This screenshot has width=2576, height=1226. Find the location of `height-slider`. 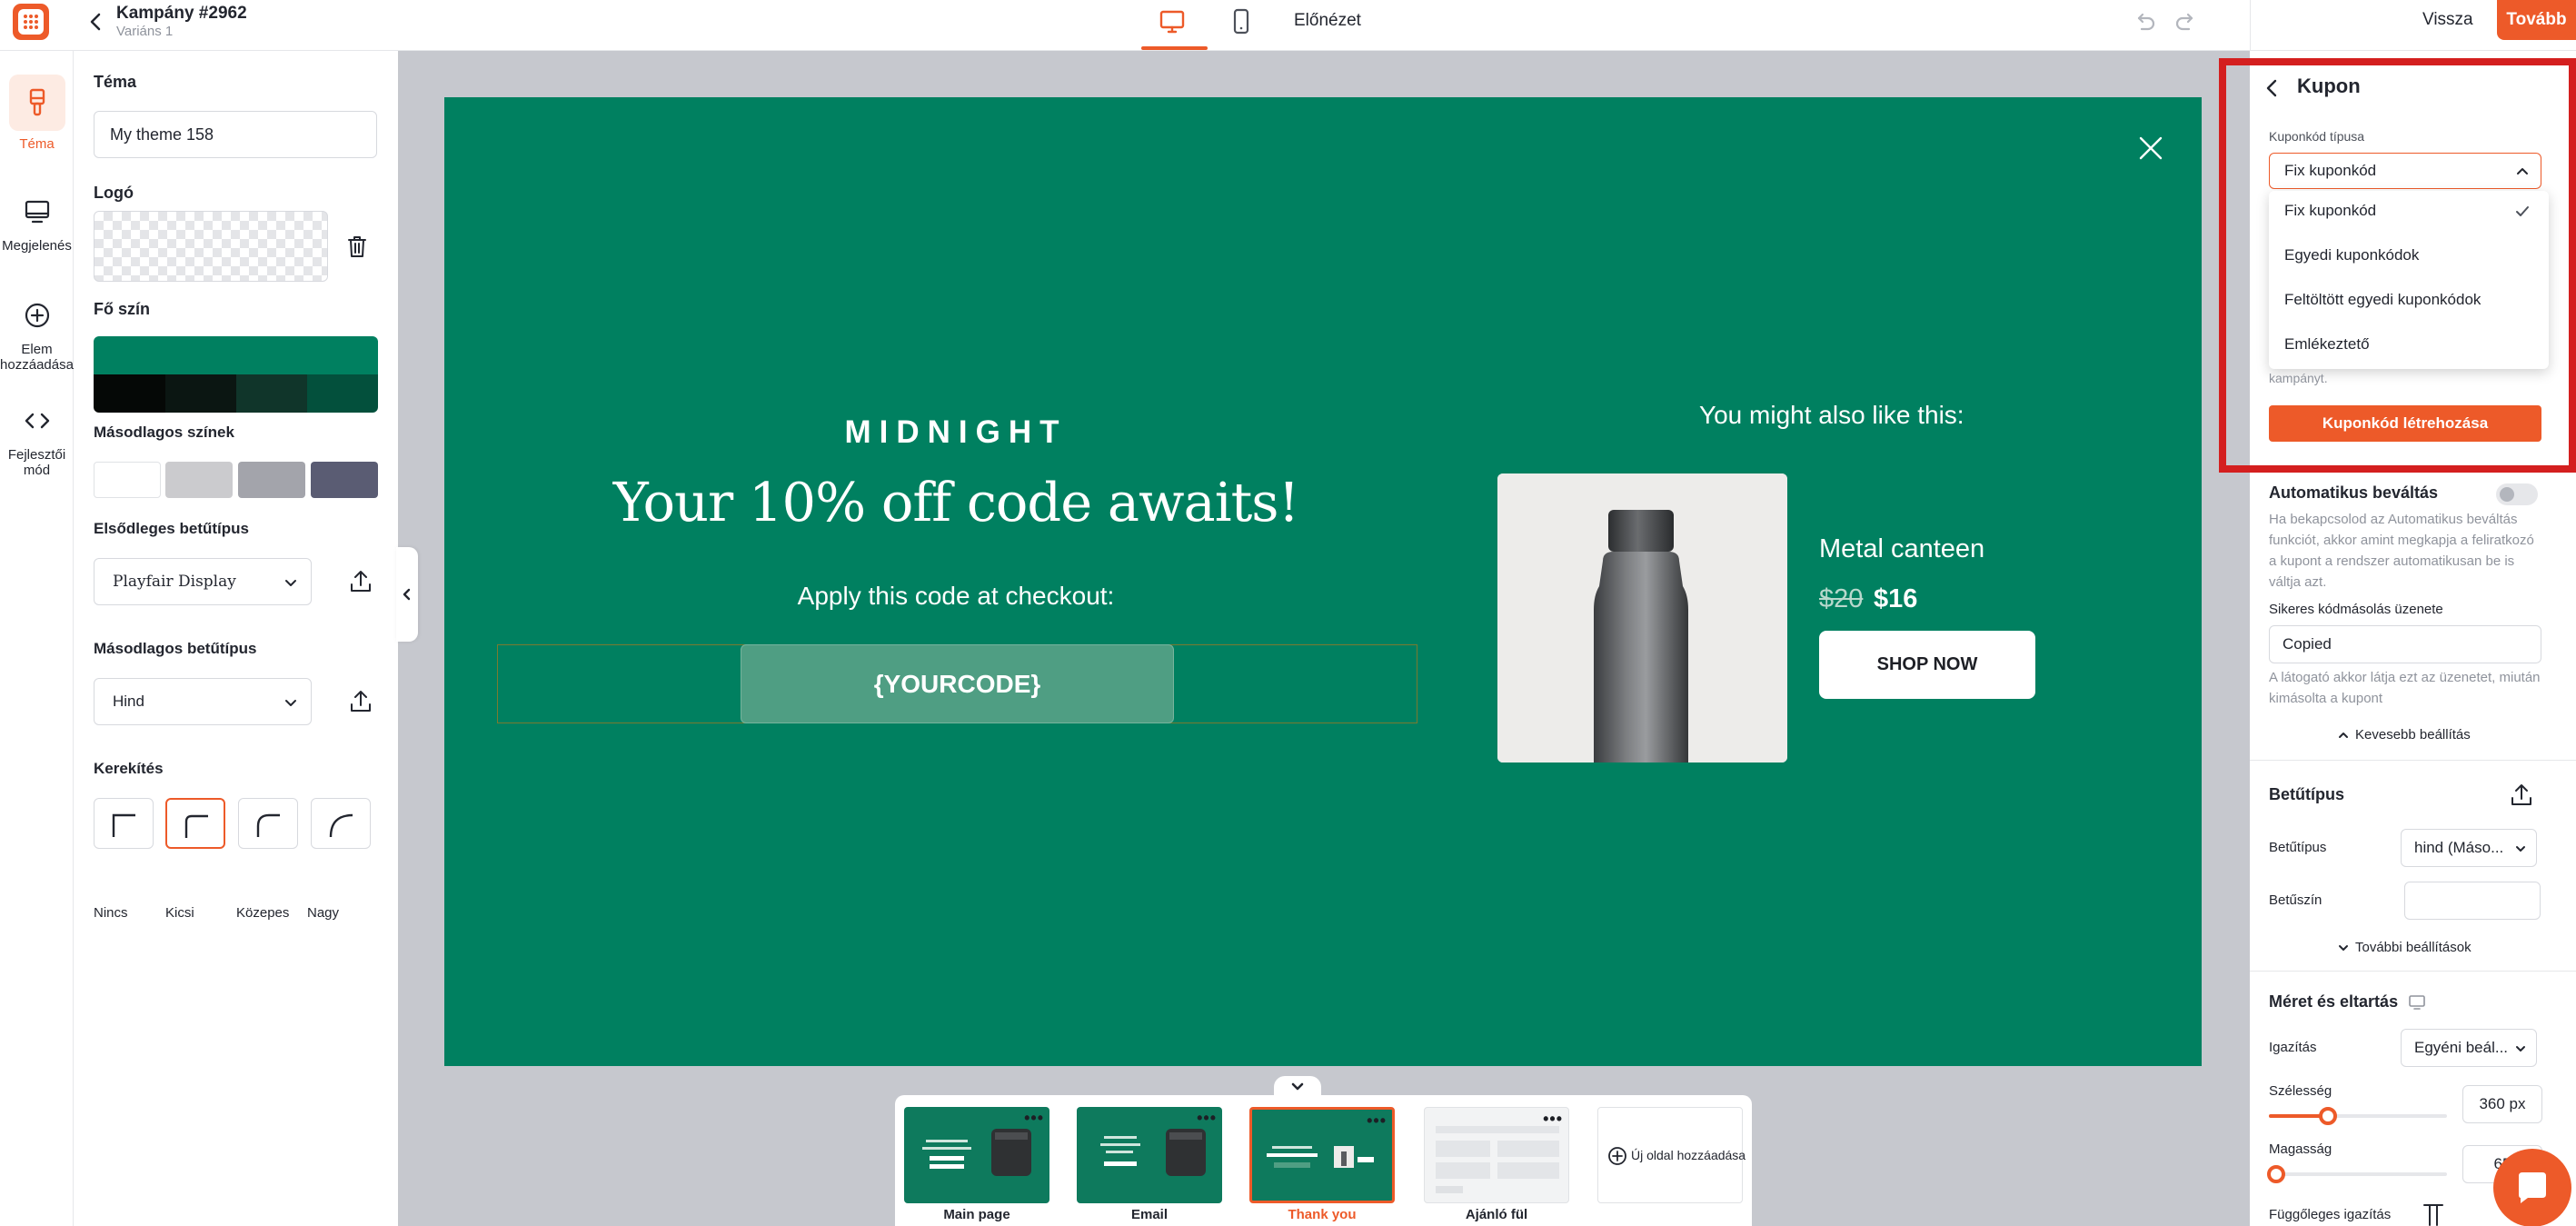

height-slider is located at coordinates (2357, 1174).